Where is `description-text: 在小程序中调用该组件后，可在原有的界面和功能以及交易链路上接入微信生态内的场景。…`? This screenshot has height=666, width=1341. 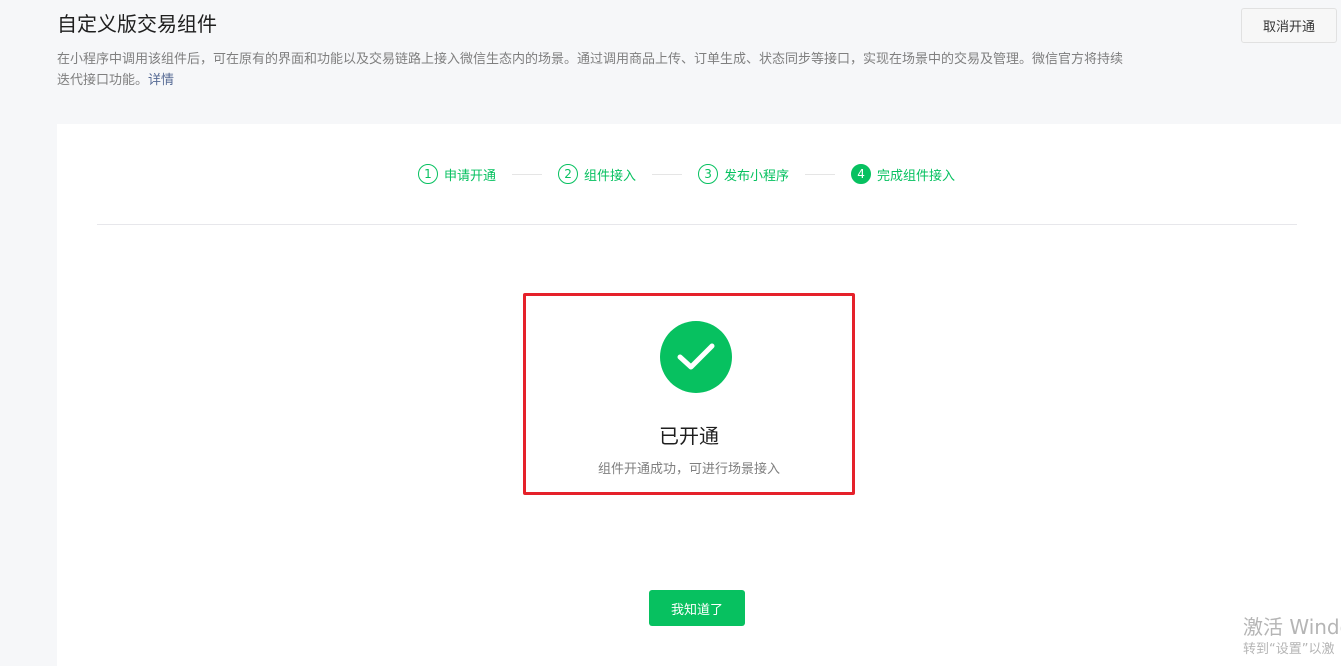 description-text: 在小程序中调用该组件后，可在原有的界面和功能以及交易链路上接入微信生态内的场景。… is located at coordinates (590, 70).